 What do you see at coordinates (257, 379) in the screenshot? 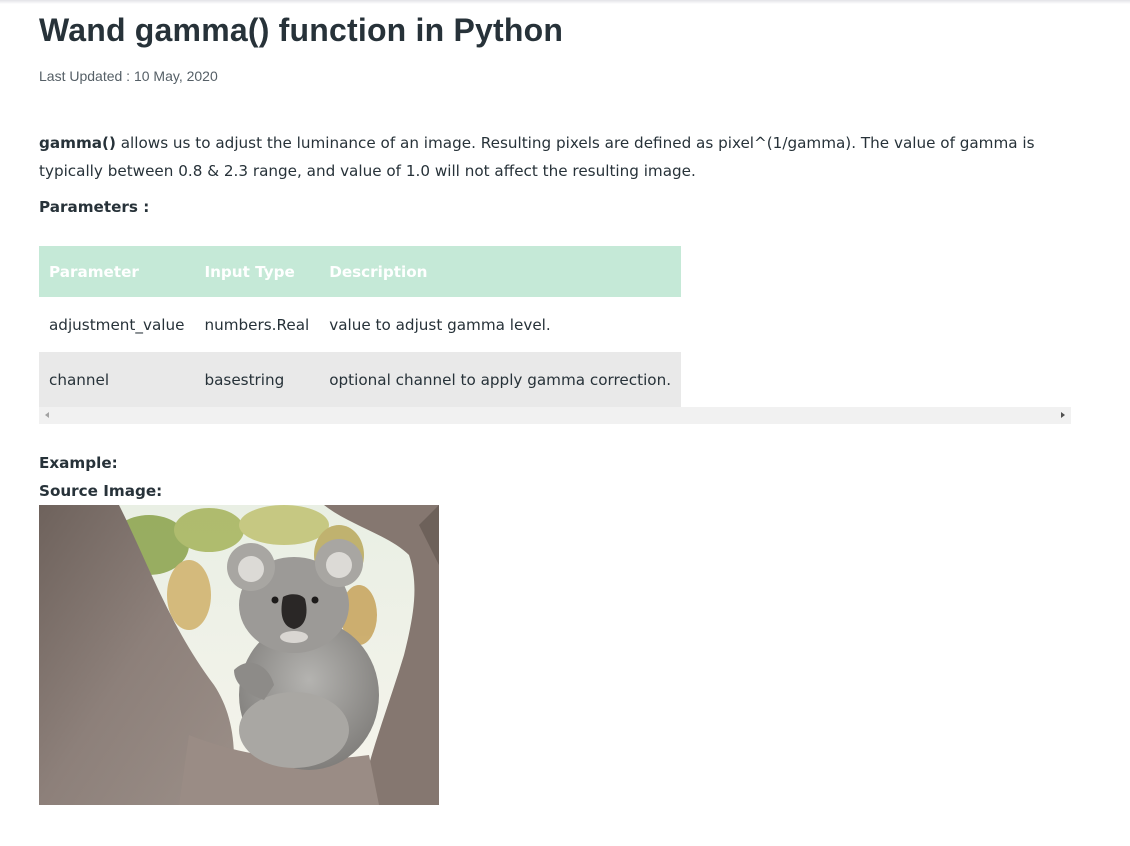
I see `table-cell-input-type: basestring` at bounding box center [257, 379].